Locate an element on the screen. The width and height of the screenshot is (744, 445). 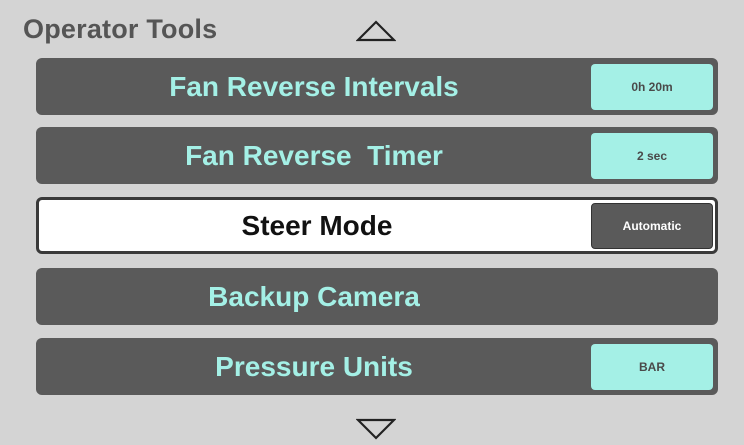
menu-item-label: Backup Camera is located at coordinates (314, 296).